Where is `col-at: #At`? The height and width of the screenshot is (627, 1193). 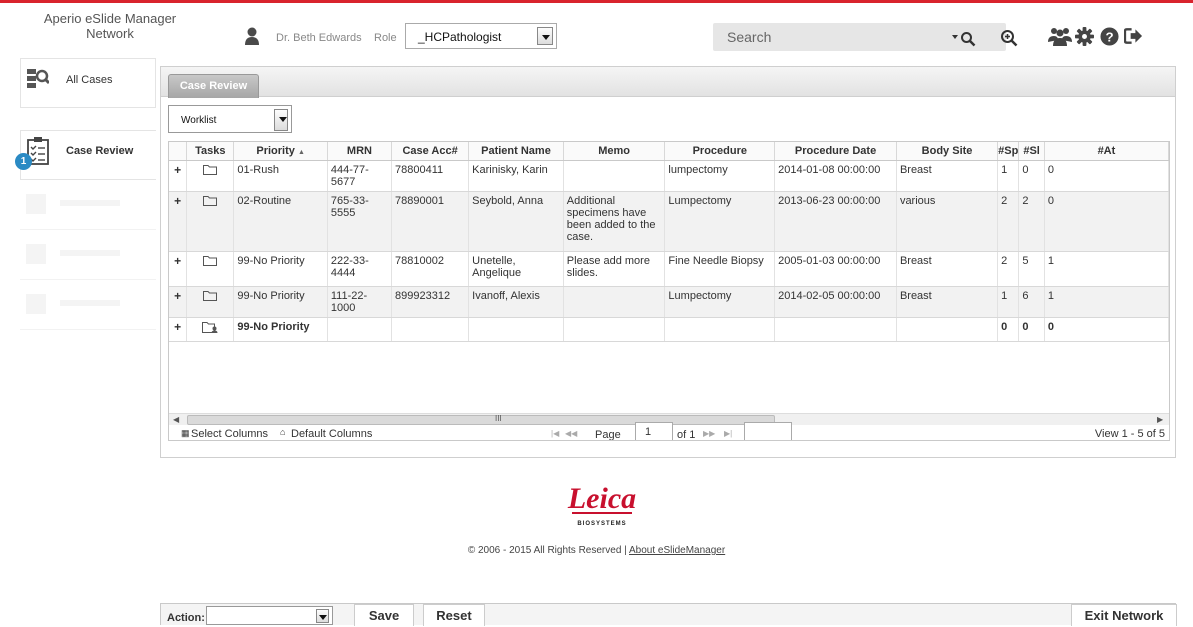
col-at: #At is located at coordinates (1106, 151).